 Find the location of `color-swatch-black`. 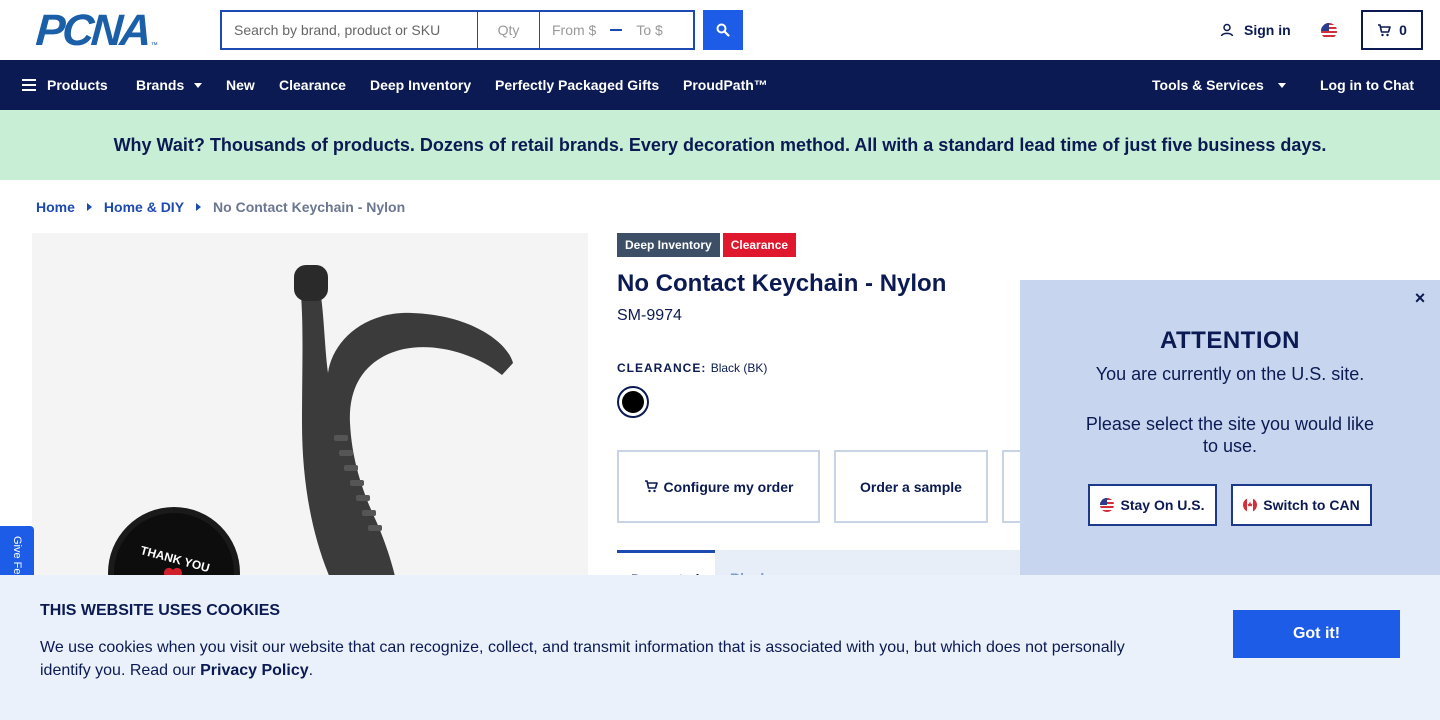

color-swatch-black is located at coordinates (633, 402).